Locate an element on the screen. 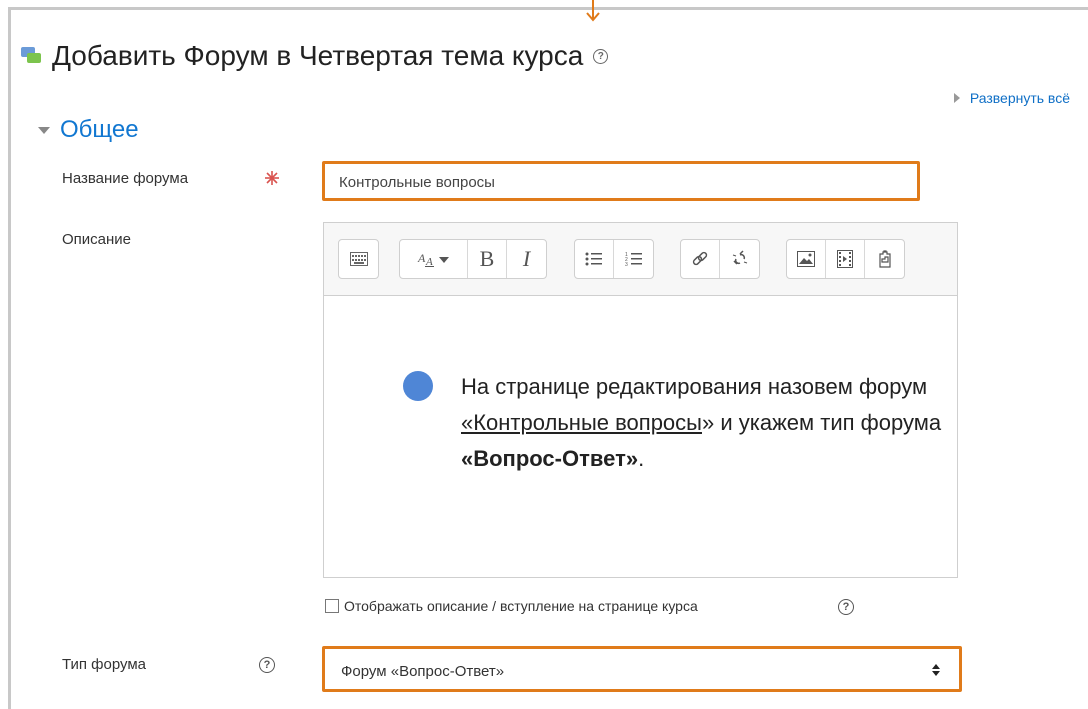 This screenshot has height=709, width=1088. editor-toolbar: AA B I 123 is located at coordinates (640, 259).